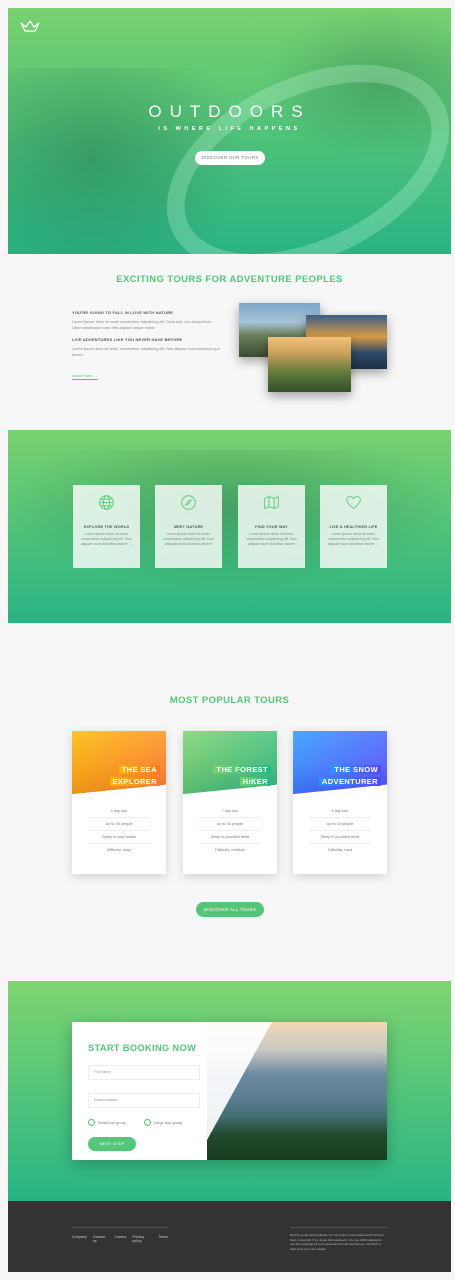  Describe the element at coordinates (144, 1100) in the screenshot. I see `email-input: Email address` at that location.